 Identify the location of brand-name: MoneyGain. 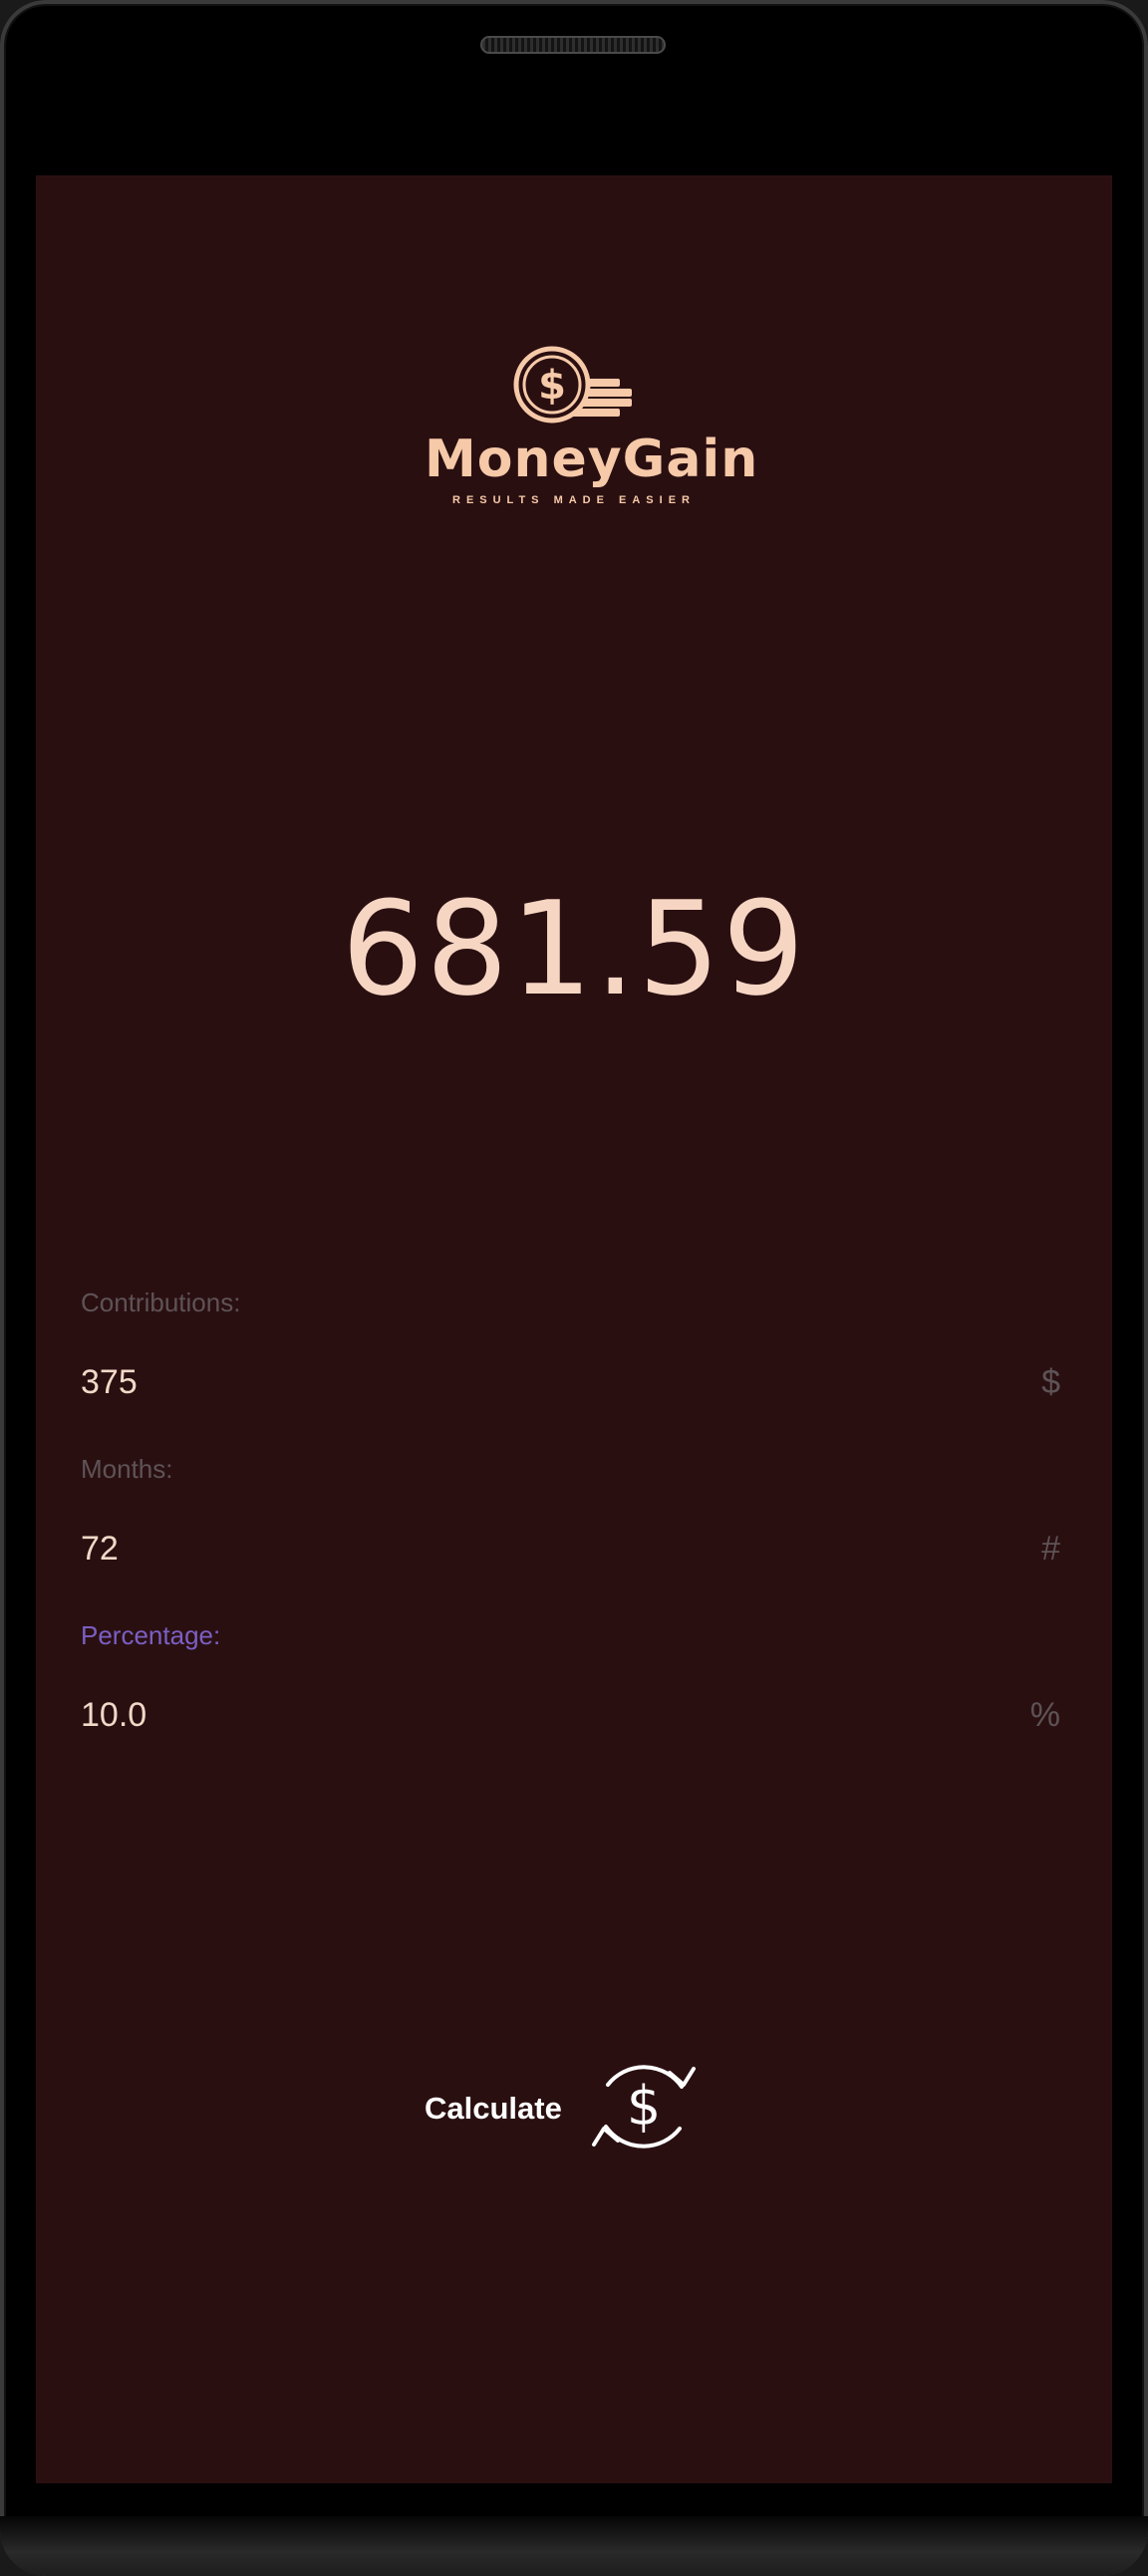
(592, 459).